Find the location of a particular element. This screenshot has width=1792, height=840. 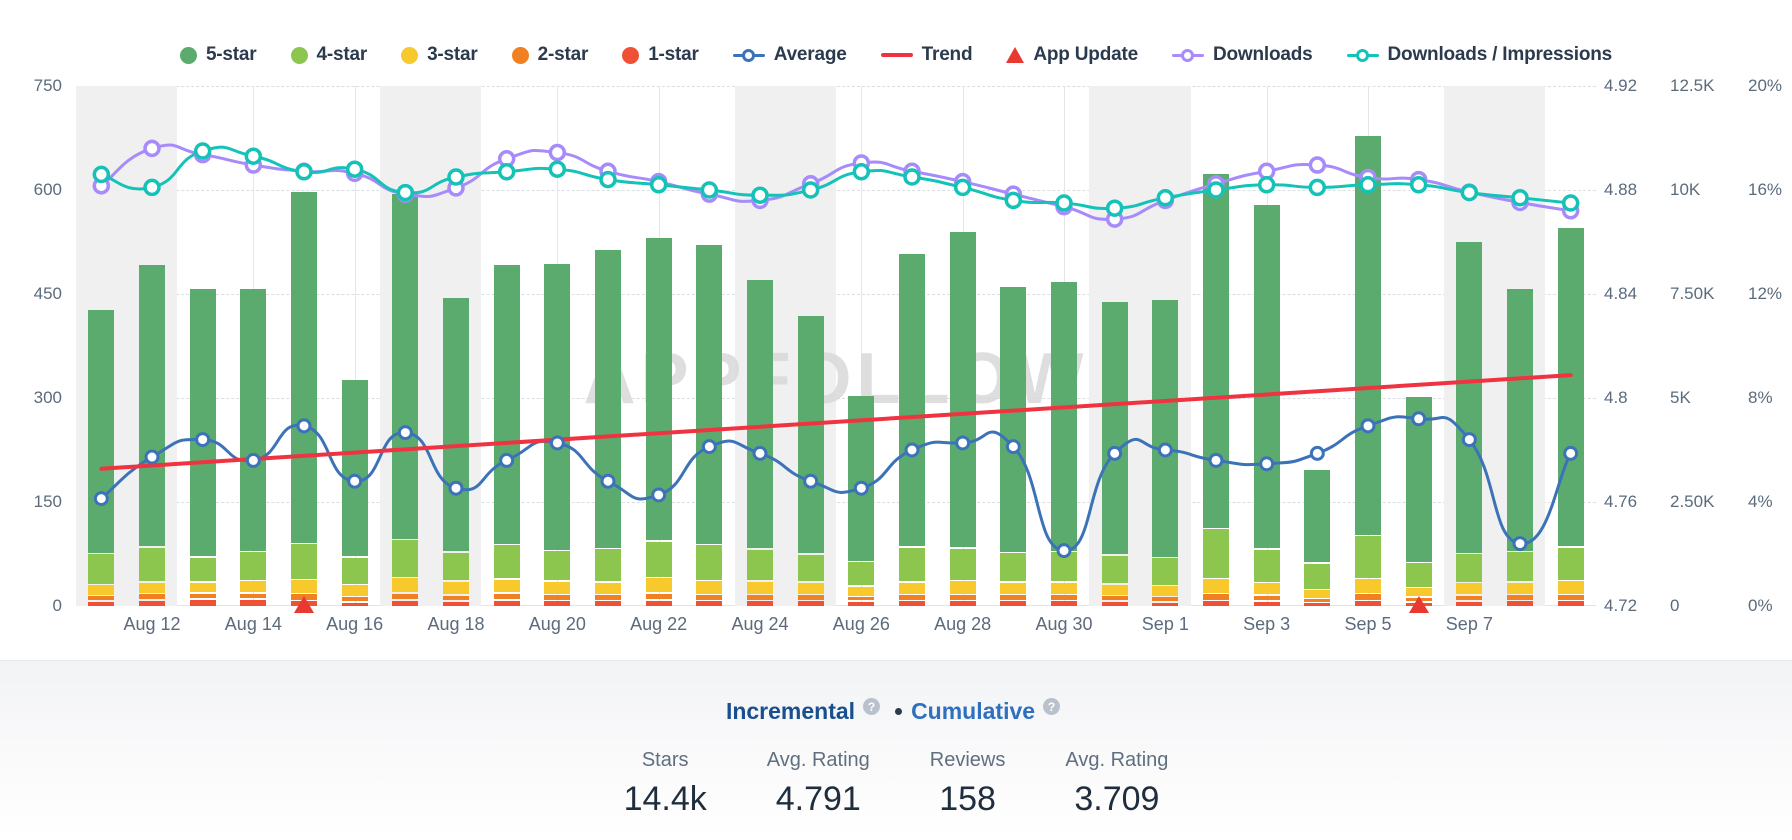

stat-value: 14.4k is located at coordinates (665, 799).